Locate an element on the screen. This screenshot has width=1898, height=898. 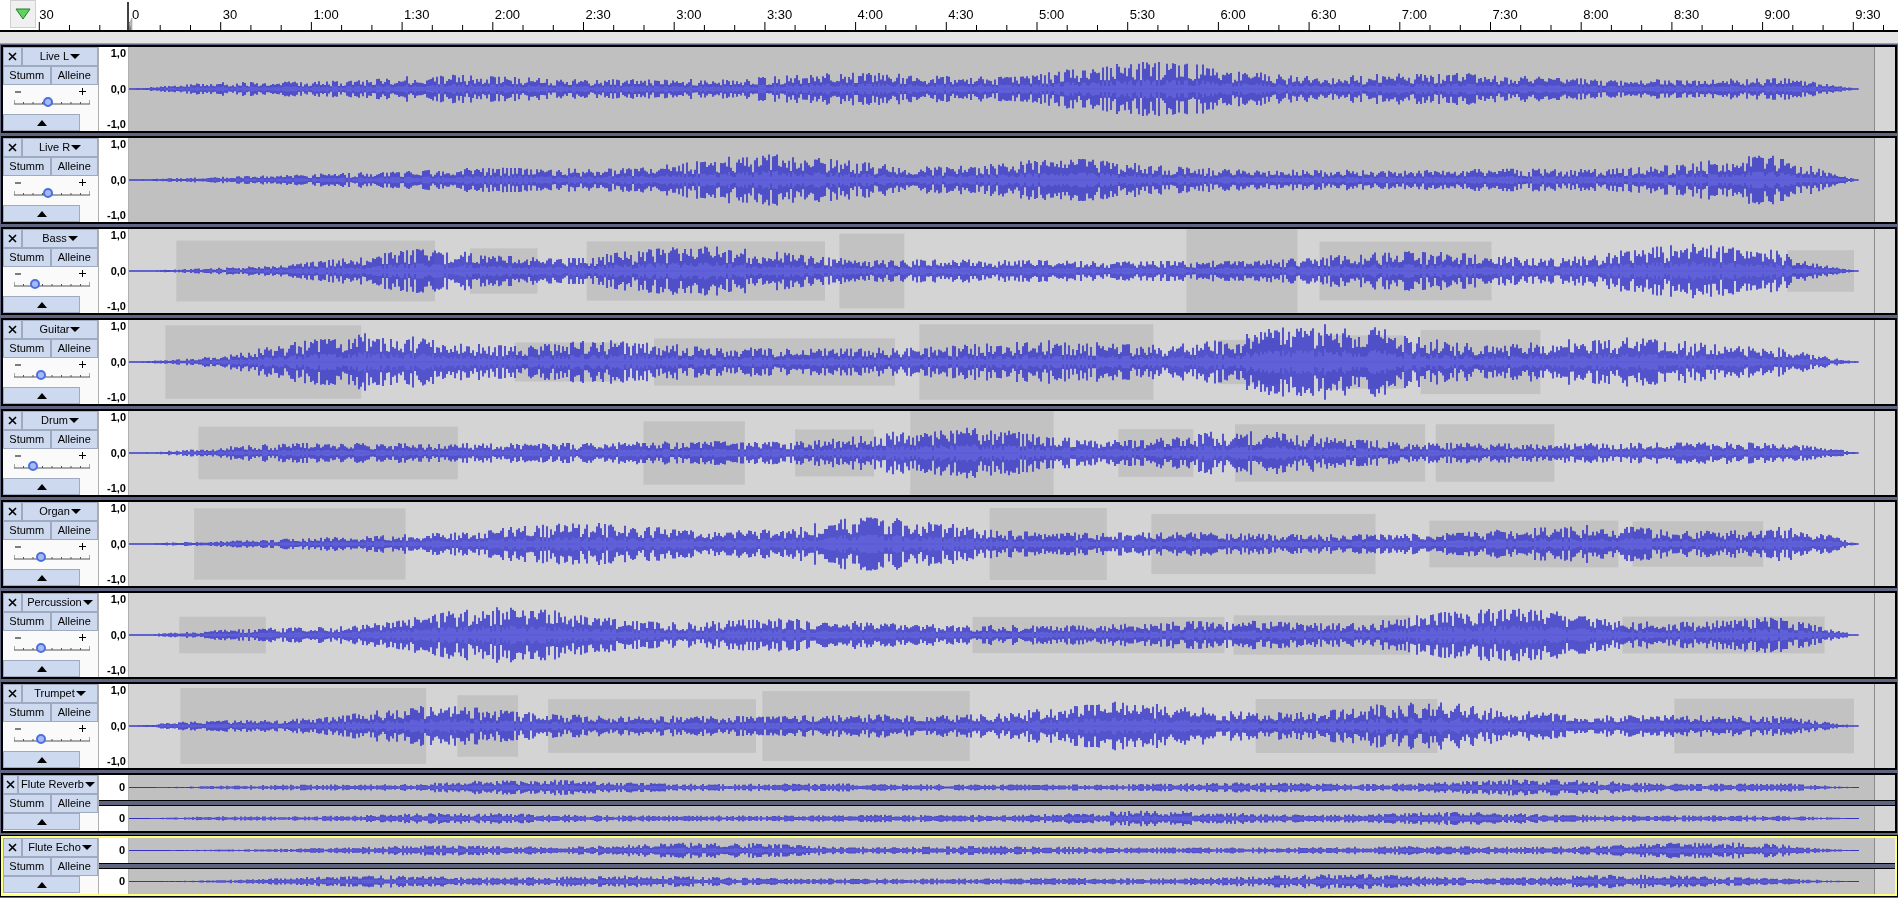
time-label: 1:30 is located at coordinates (417, 14).